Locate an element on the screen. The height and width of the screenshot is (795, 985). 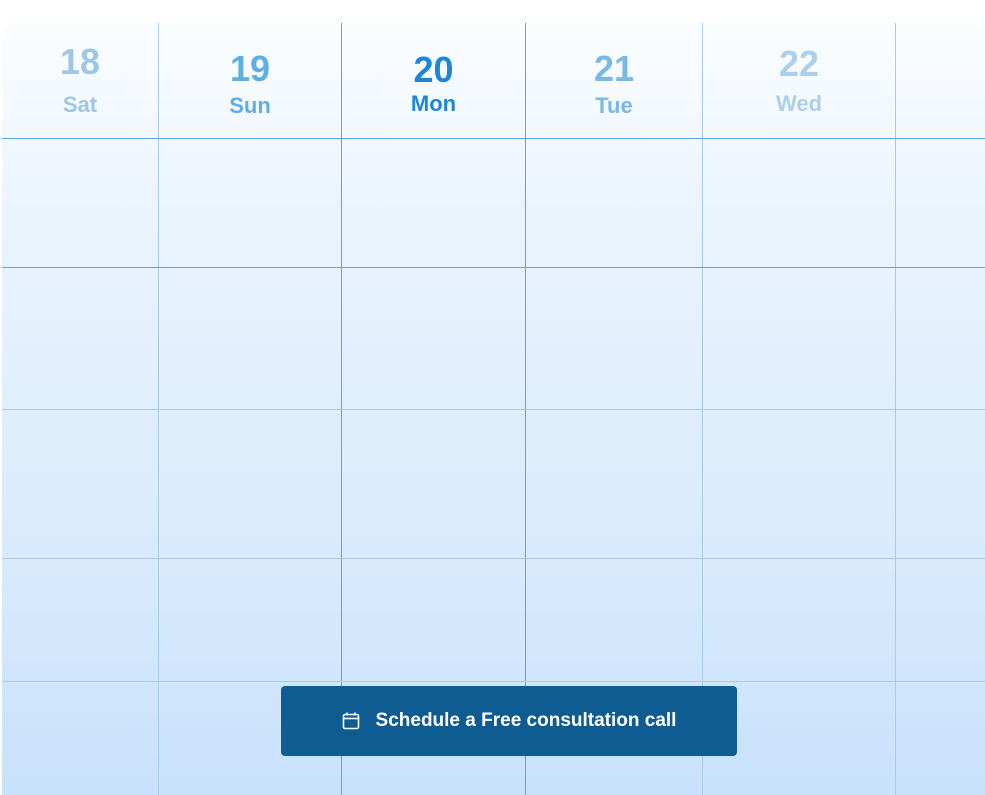
day-header-sat: 18 Sat is located at coordinates (80, 70).